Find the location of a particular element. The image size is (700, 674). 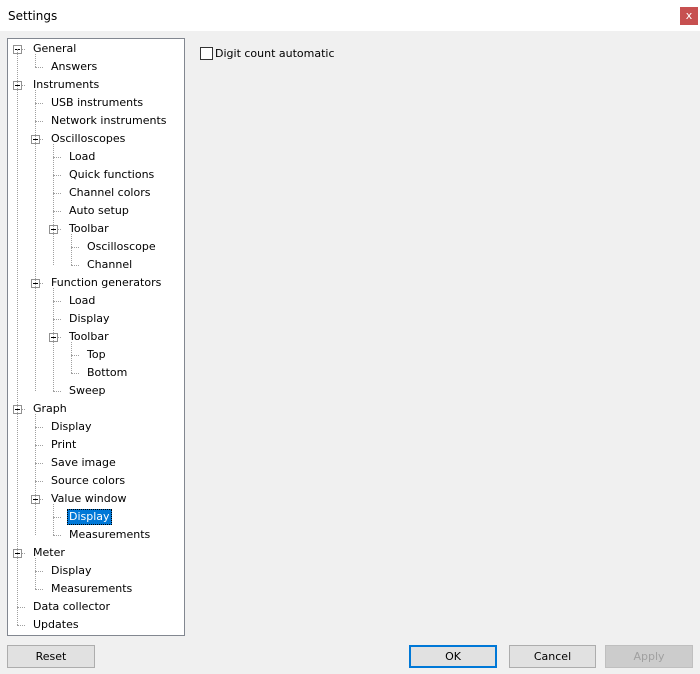

tree-node: Quick functions is located at coordinates (111, 175).